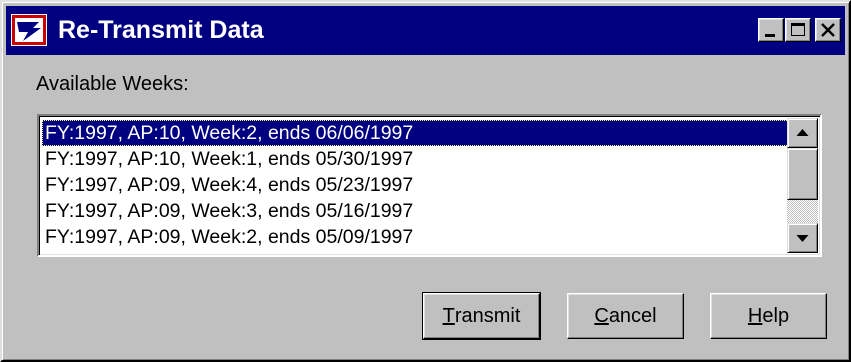  I want to click on cancel-button: Cancel, so click(625, 316).